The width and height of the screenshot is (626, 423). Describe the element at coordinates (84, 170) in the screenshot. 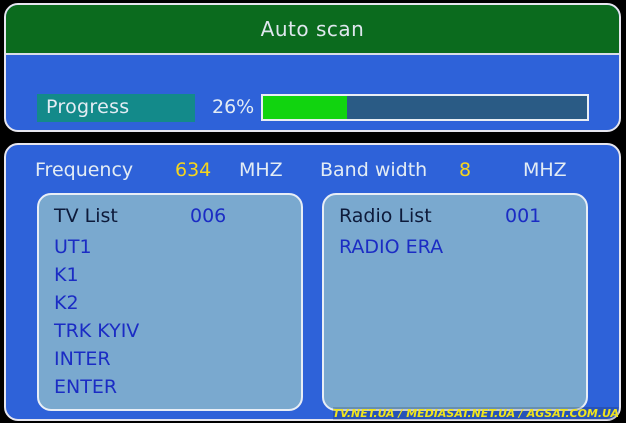

I see `frequency-label: Frequency` at that location.